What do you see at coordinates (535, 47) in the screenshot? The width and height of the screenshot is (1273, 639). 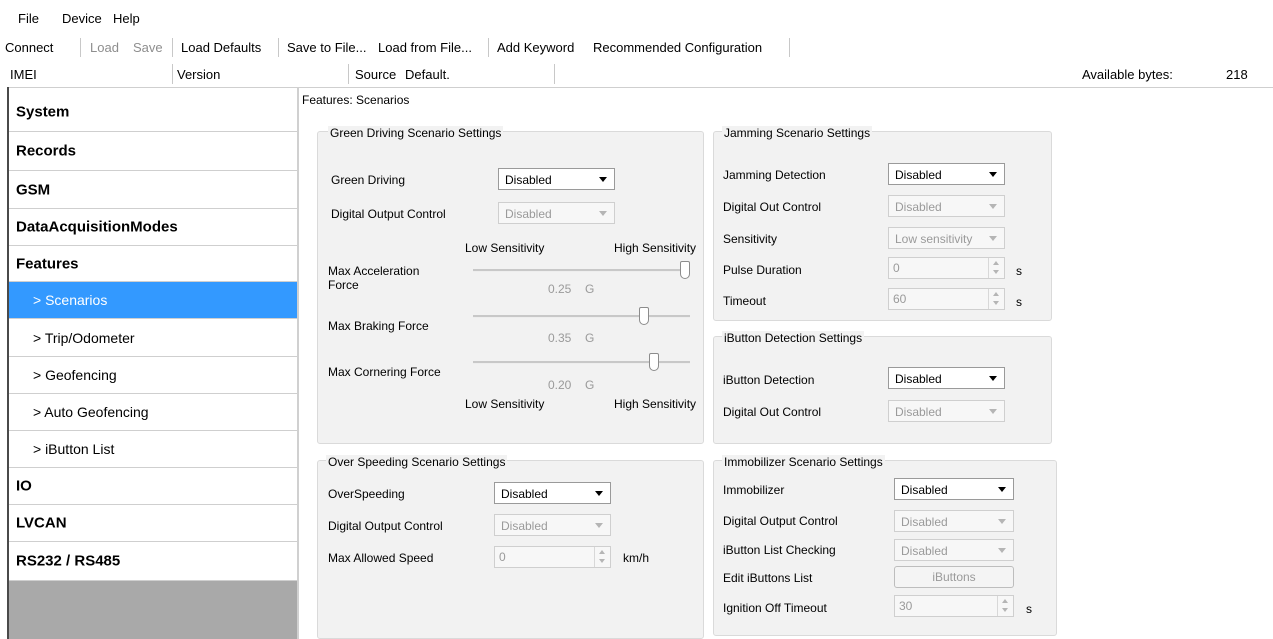 I see `add-keyword-button: Add Keyword` at bounding box center [535, 47].